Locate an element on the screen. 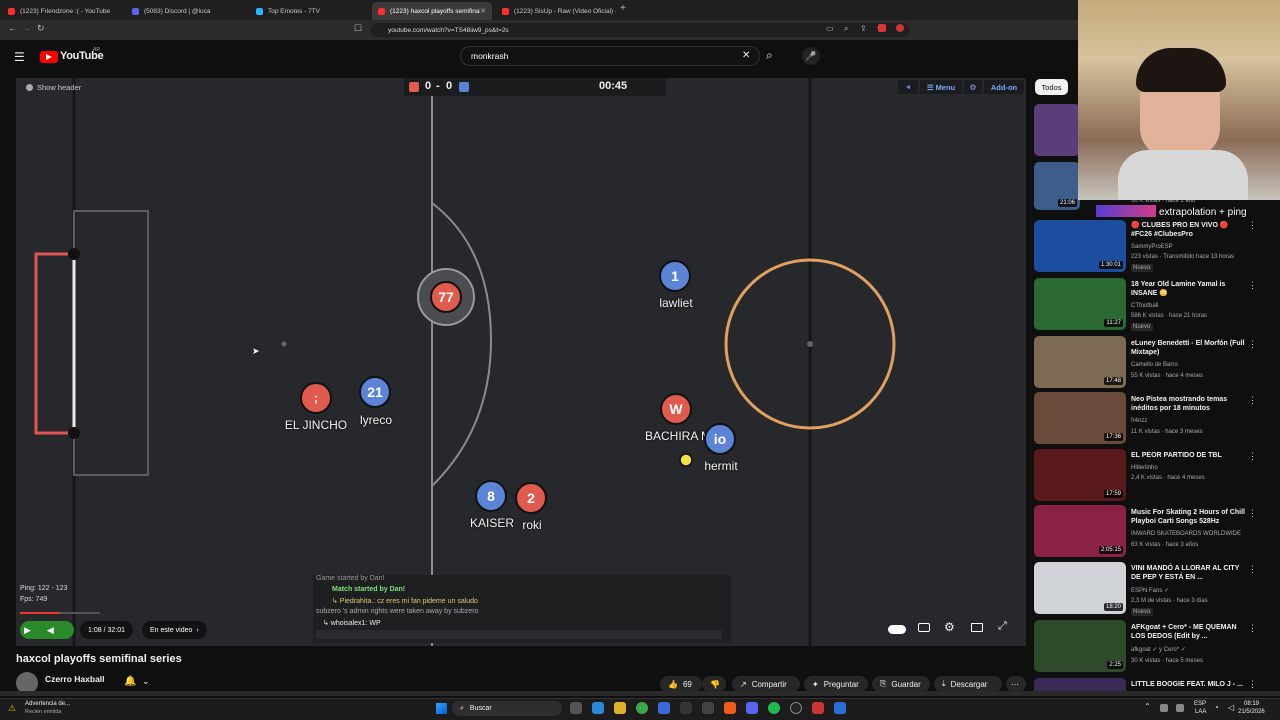  channel-name: Hitlerlinho is located at coordinates (1191, 468).